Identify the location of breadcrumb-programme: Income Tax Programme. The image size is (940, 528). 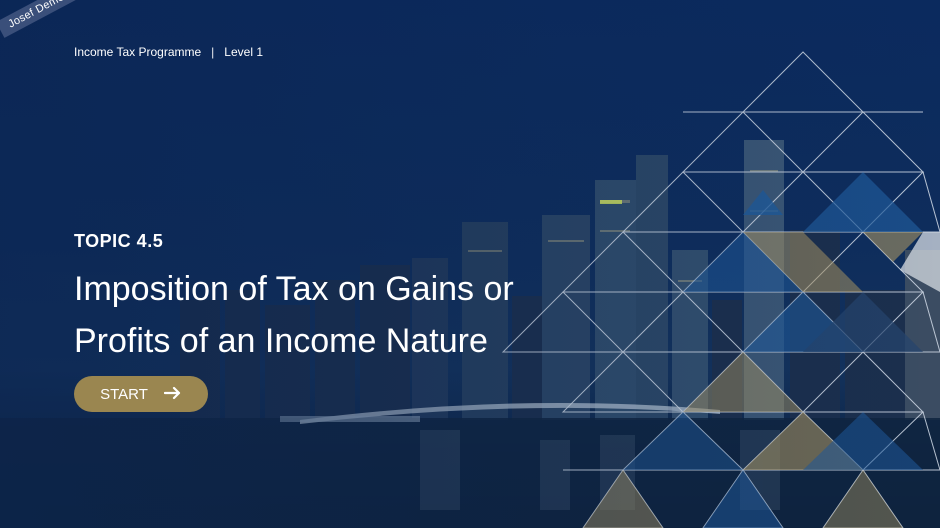
(138, 52).